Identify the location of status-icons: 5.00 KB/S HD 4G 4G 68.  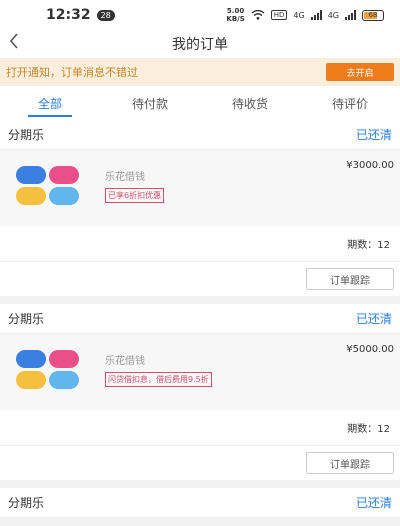
(305, 15).